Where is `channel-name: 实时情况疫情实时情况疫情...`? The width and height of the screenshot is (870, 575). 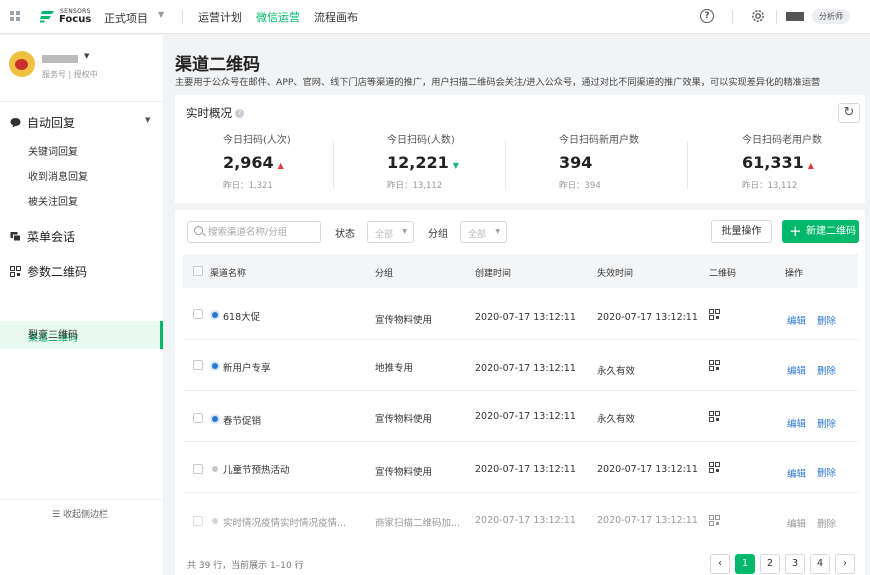
channel-name: 实时情况疫情实时情况疫情... is located at coordinates (285, 523).